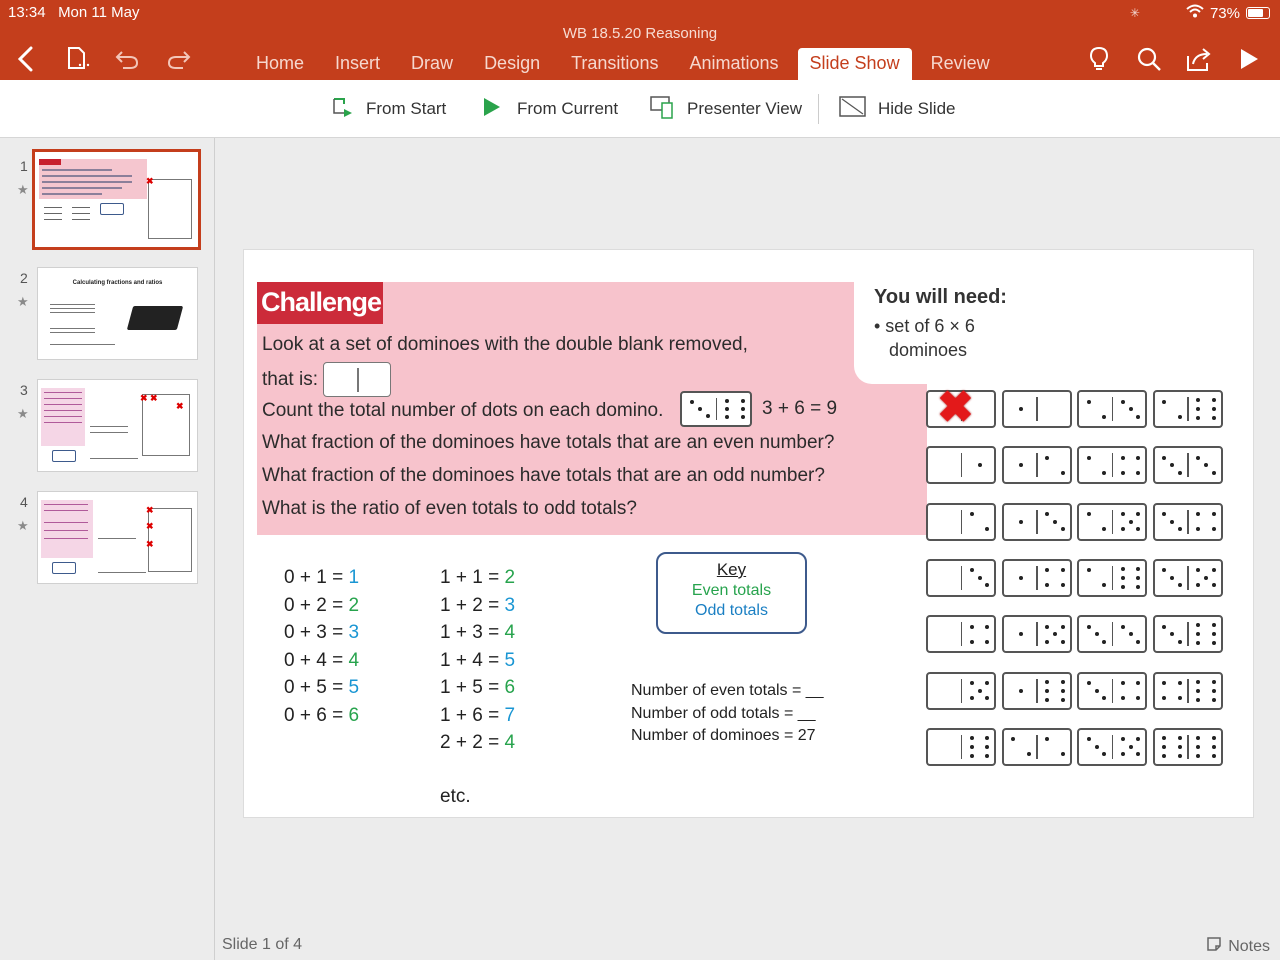 The width and height of the screenshot is (1280, 960). What do you see at coordinates (117, 537) in the screenshot?
I see `thumbnail-slide-4: ✖ ✖ ✖` at bounding box center [117, 537].